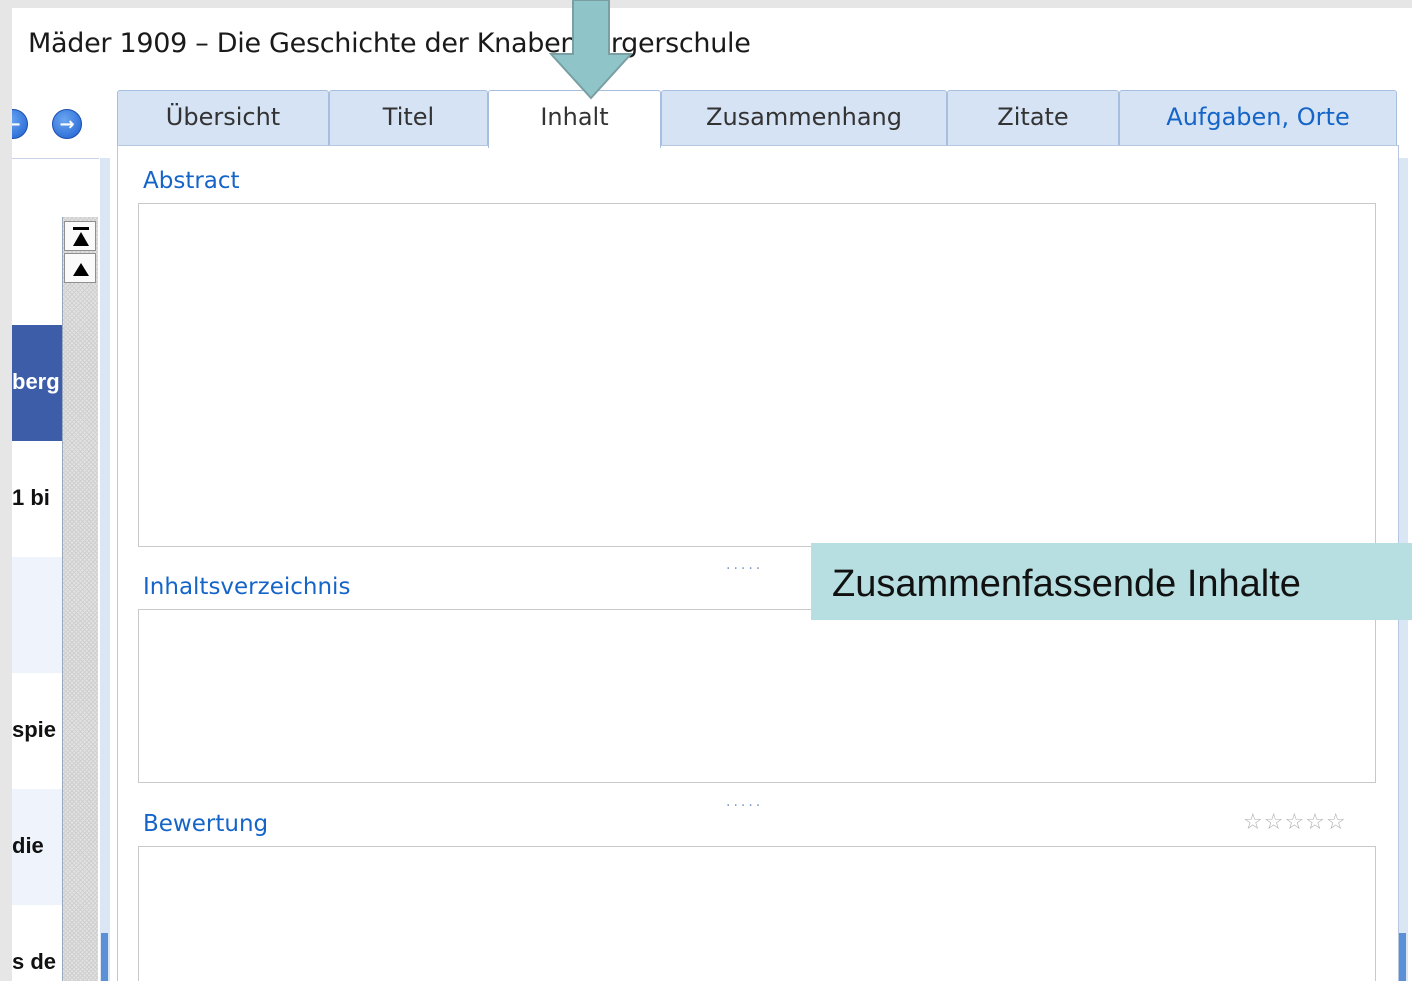  What do you see at coordinates (223, 117) in the screenshot?
I see `tab-uebersicht: Übersicht` at bounding box center [223, 117].